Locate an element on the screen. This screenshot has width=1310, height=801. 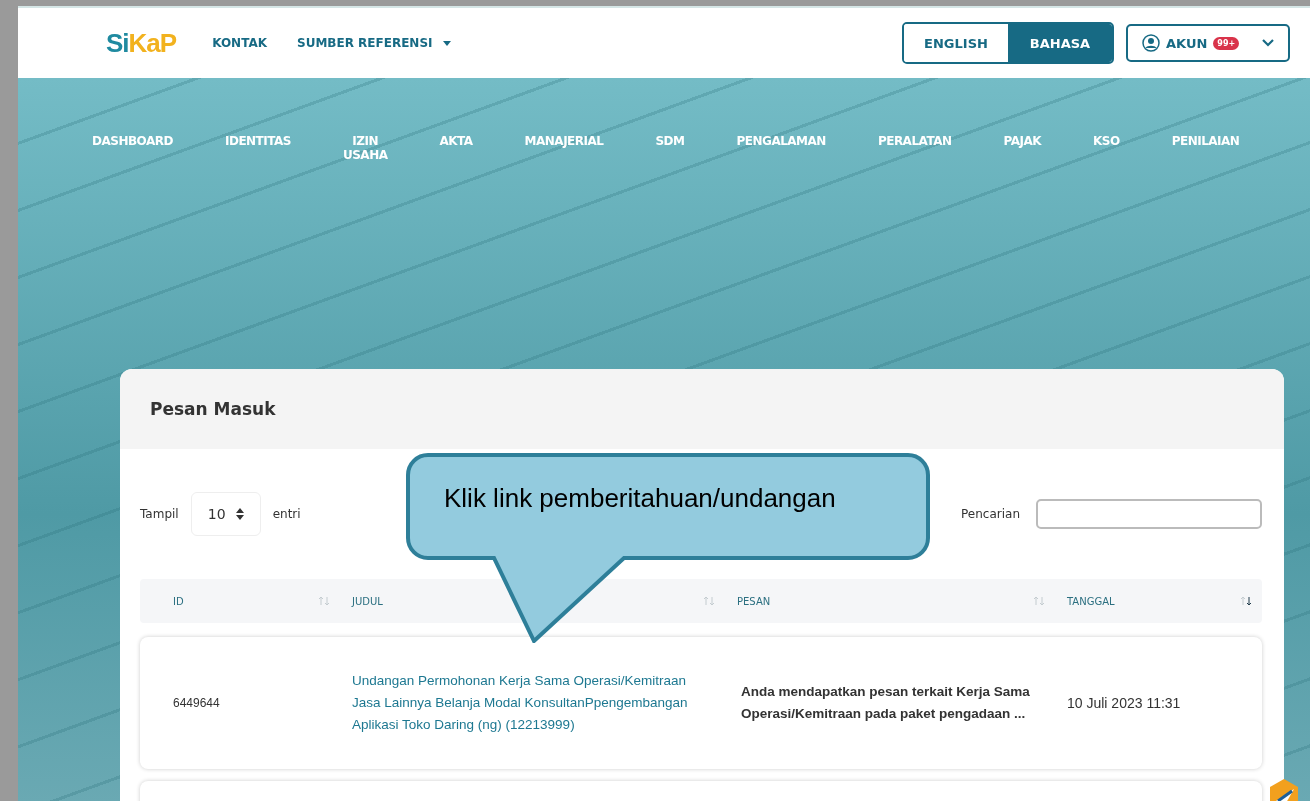
nav-tab: PENILAIAN is located at coordinates (1205, 148).